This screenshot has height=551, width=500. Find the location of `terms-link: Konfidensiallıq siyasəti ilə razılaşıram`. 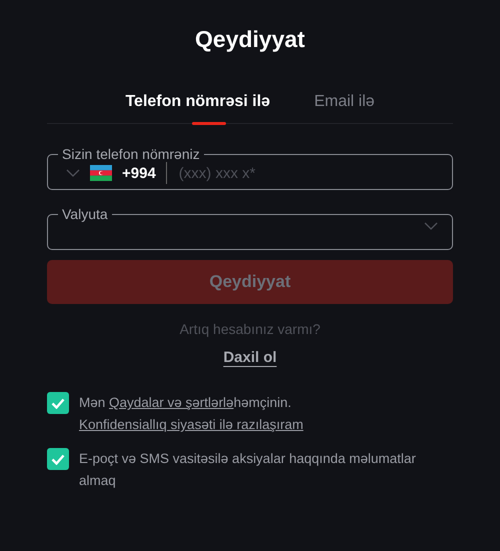

terms-link: Konfidensiallıq siyasəti ilə razılaşıram is located at coordinates (191, 424).